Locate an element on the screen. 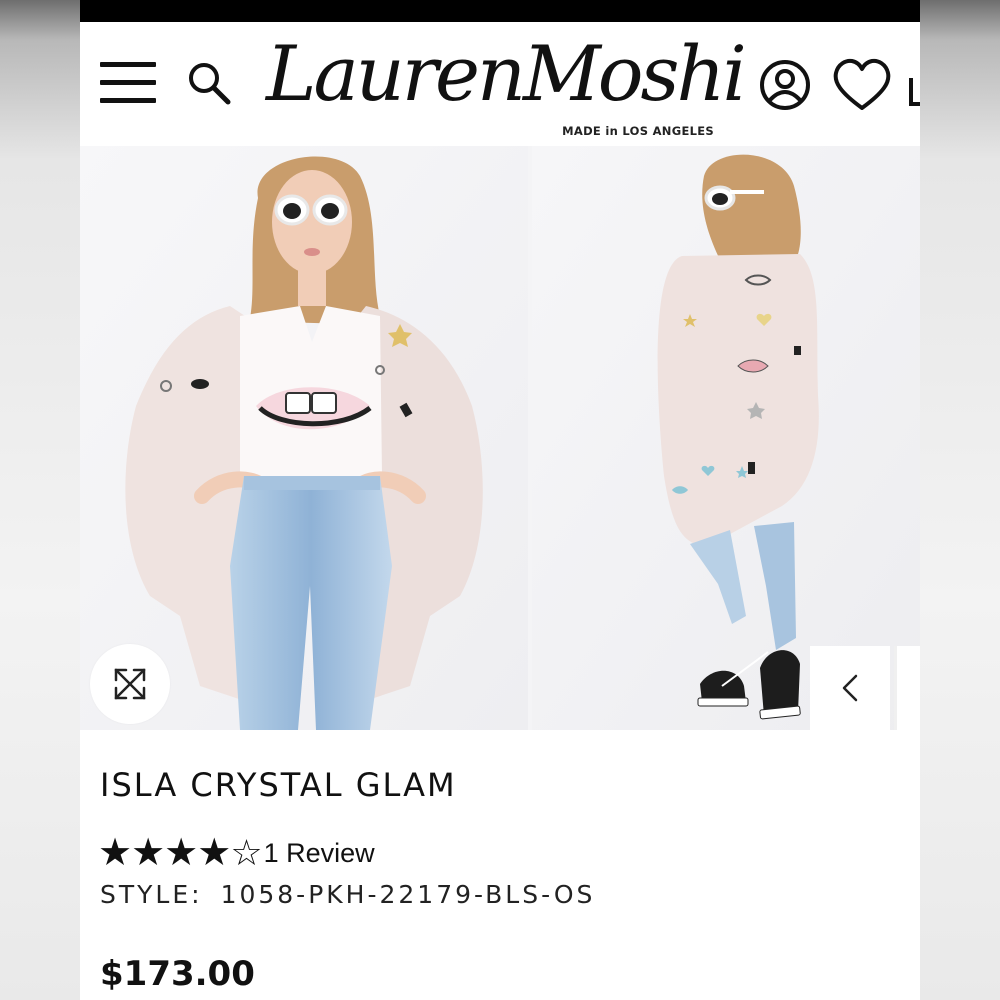 The image size is (1000, 1000). expand-arrows-icon is located at coordinates (130, 684).